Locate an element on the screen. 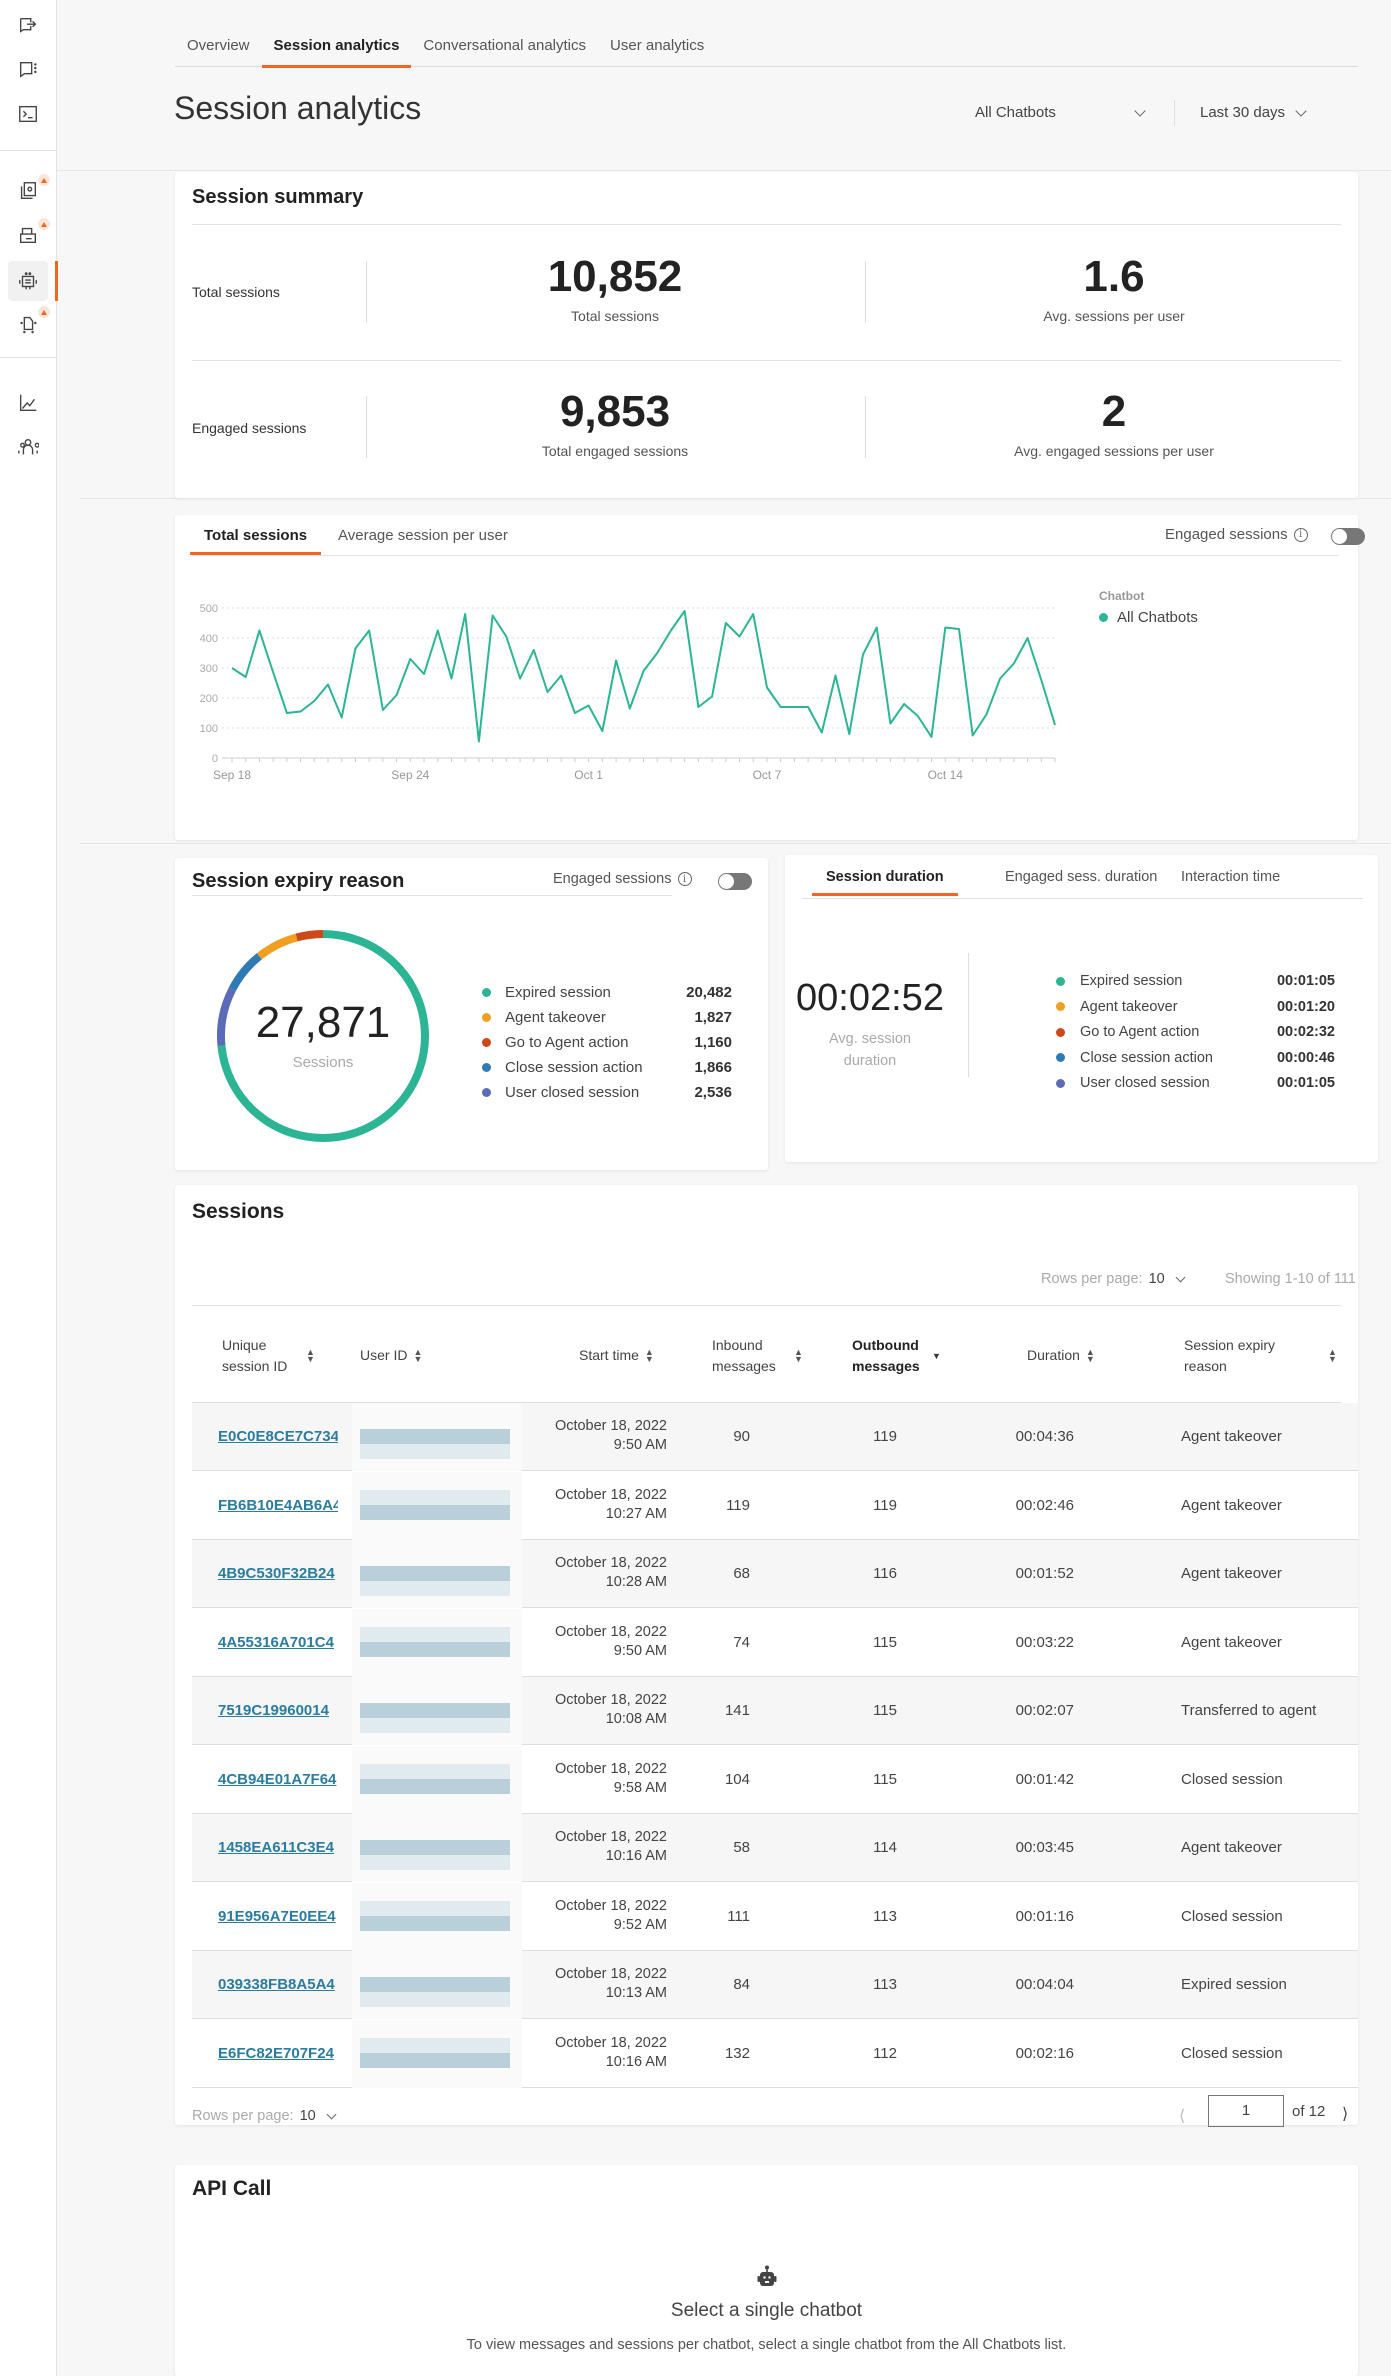 The height and width of the screenshot is (2376, 1391). chat-options-icon is located at coordinates (28, 70).